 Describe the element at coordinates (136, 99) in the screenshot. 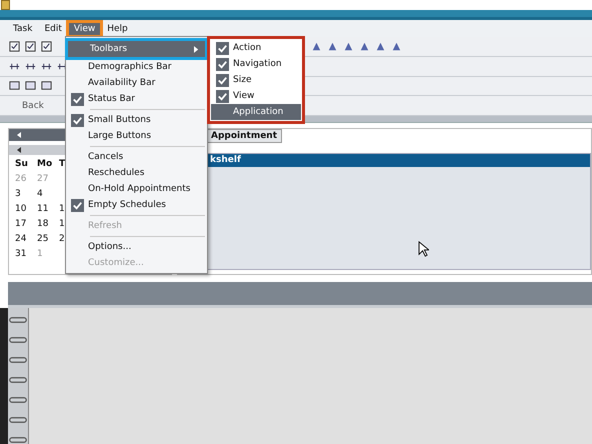

I see `menu-item: Status Bar` at that location.